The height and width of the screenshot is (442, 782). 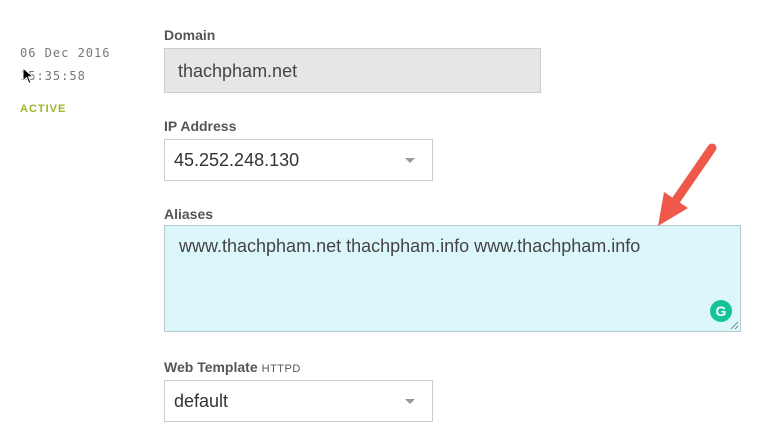 I want to click on annotation-arrow-icon, so click(x=687, y=184).